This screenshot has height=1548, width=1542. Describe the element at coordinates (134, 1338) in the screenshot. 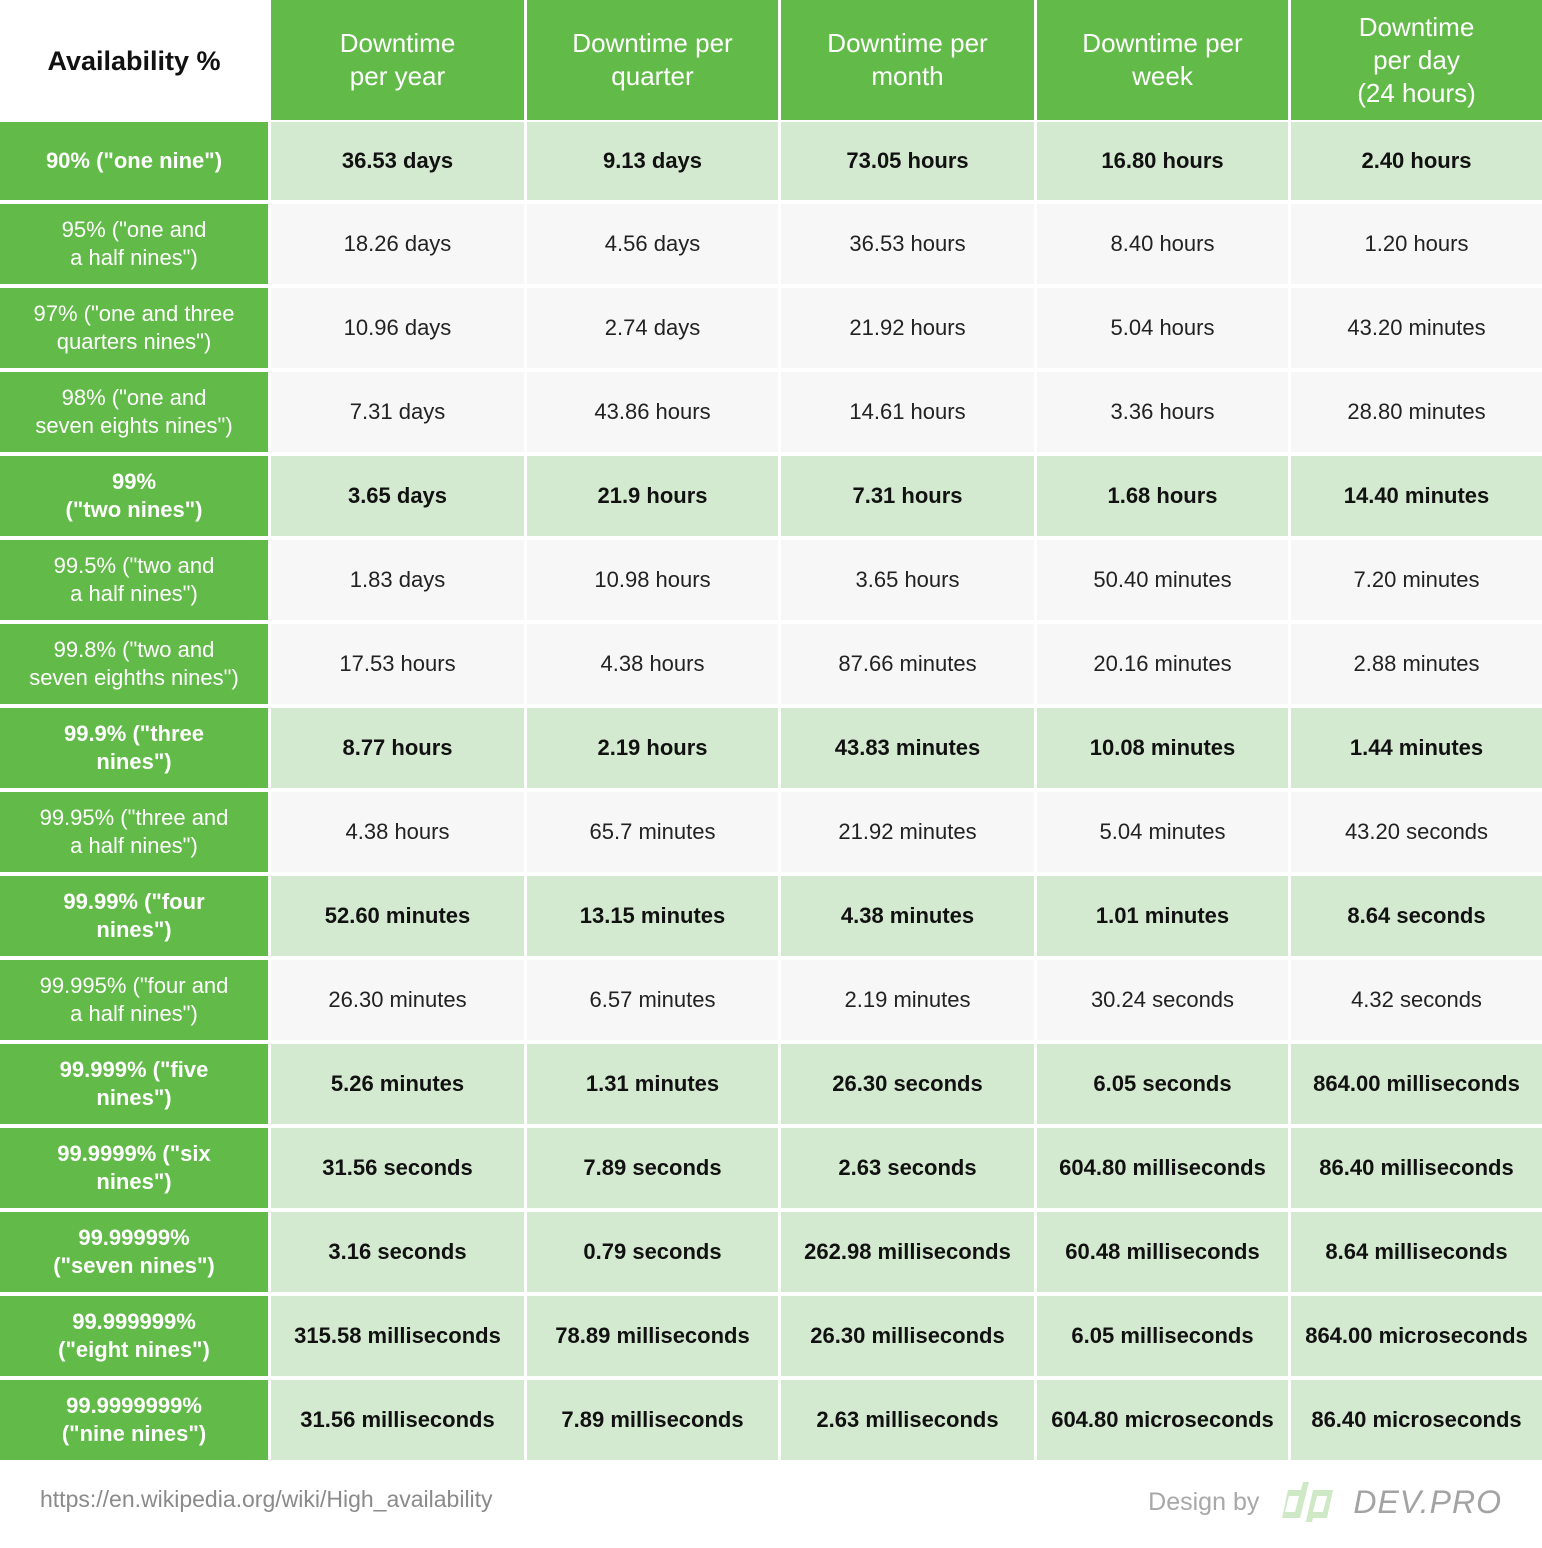

I see `row-availability-label: 99.999999% ("eight nines")` at that location.